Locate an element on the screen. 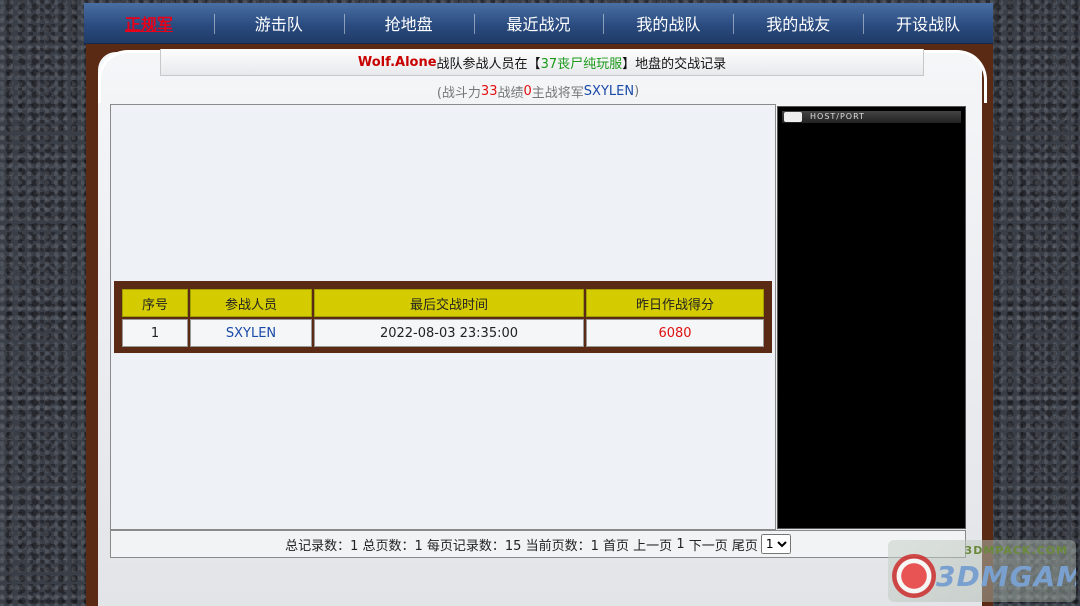  team-stats: (战斗力 33 战绩 0 主战将军 SXYLEN ) is located at coordinates (538, 91).